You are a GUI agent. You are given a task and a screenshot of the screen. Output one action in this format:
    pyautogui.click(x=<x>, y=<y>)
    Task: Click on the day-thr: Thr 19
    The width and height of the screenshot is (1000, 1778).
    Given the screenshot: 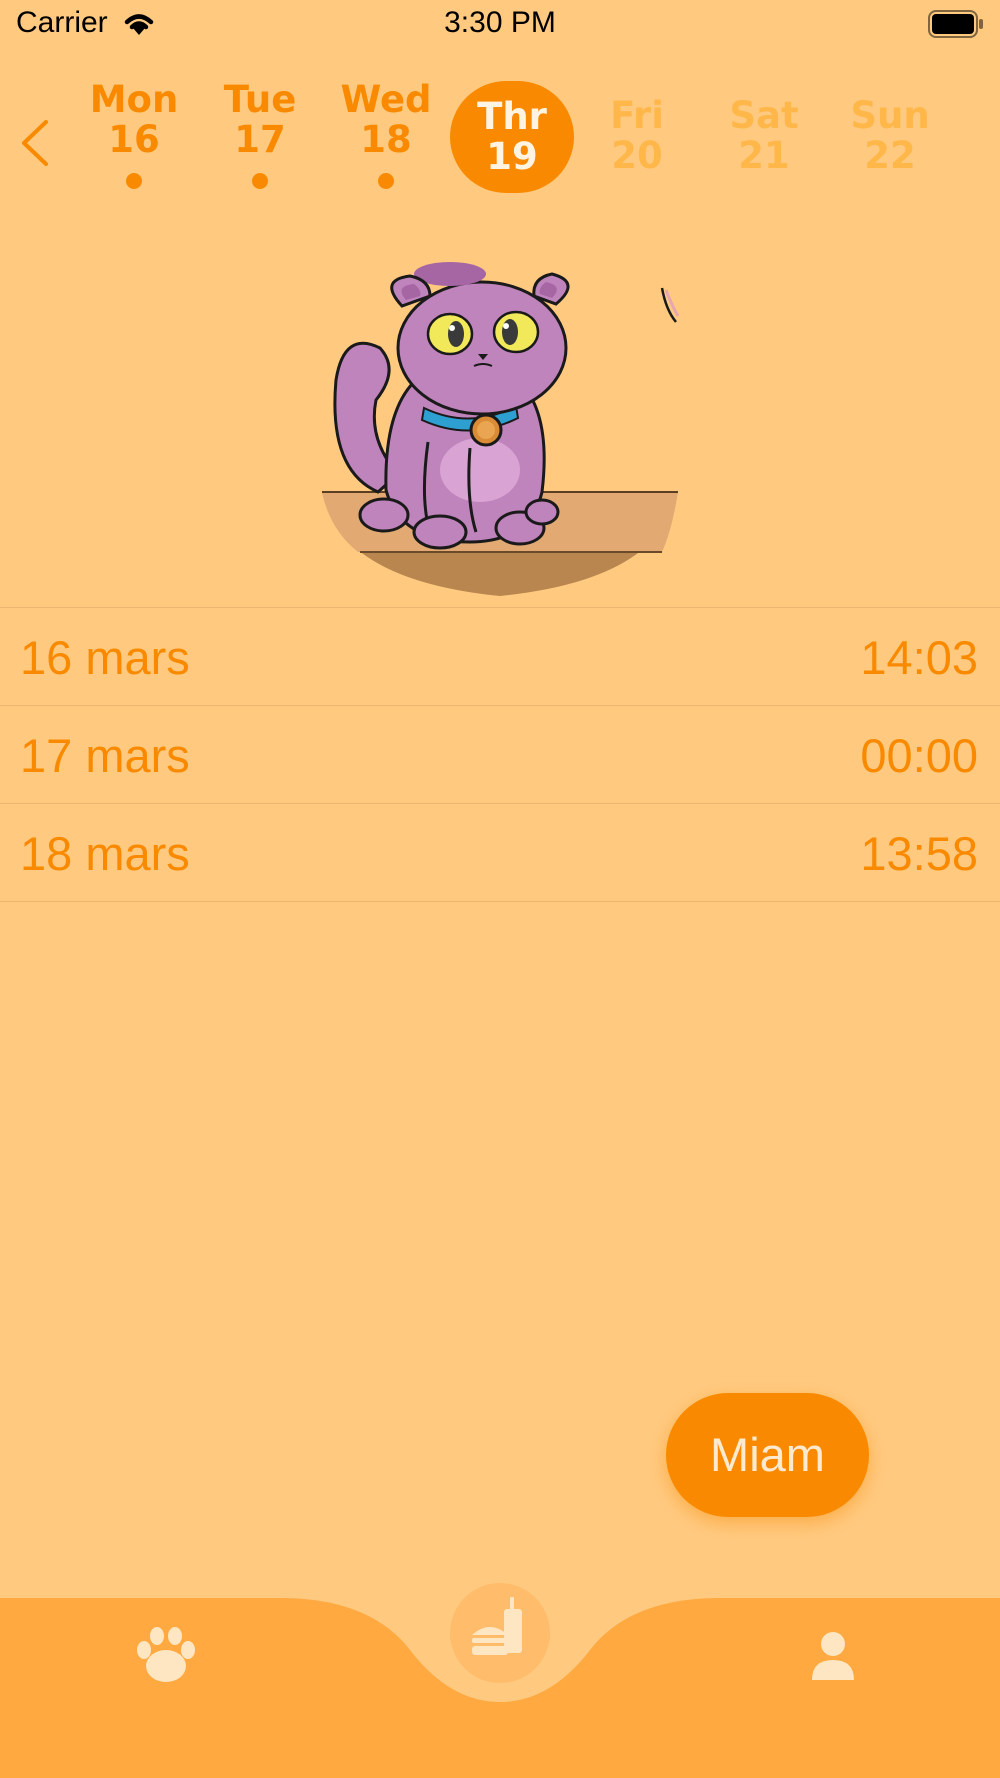 What is the action you would take?
    pyautogui.click(x=512, y=137)
    